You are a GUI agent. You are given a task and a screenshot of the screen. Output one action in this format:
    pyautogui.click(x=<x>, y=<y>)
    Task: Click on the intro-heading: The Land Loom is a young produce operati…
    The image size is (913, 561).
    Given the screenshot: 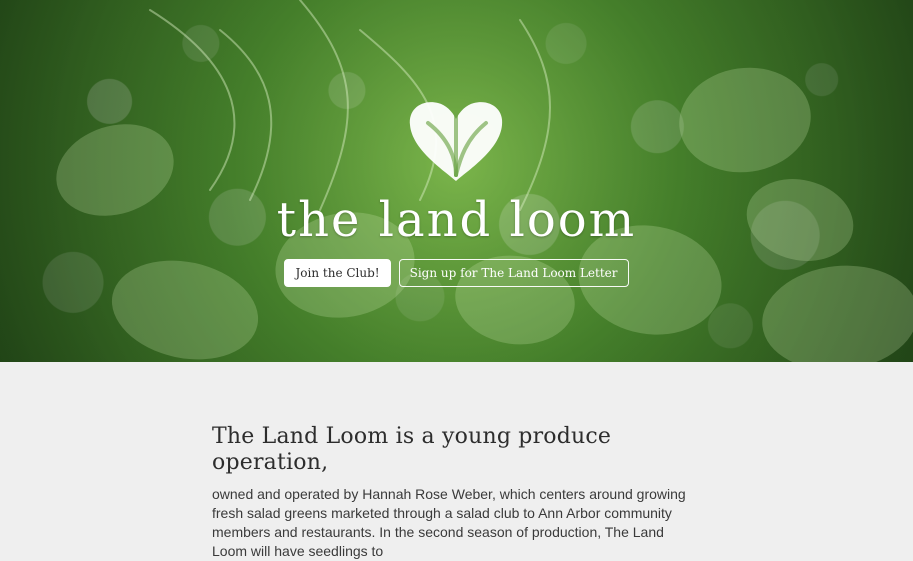 What is the action you would take?
    pyautogui.click(x=412, y=450)
    